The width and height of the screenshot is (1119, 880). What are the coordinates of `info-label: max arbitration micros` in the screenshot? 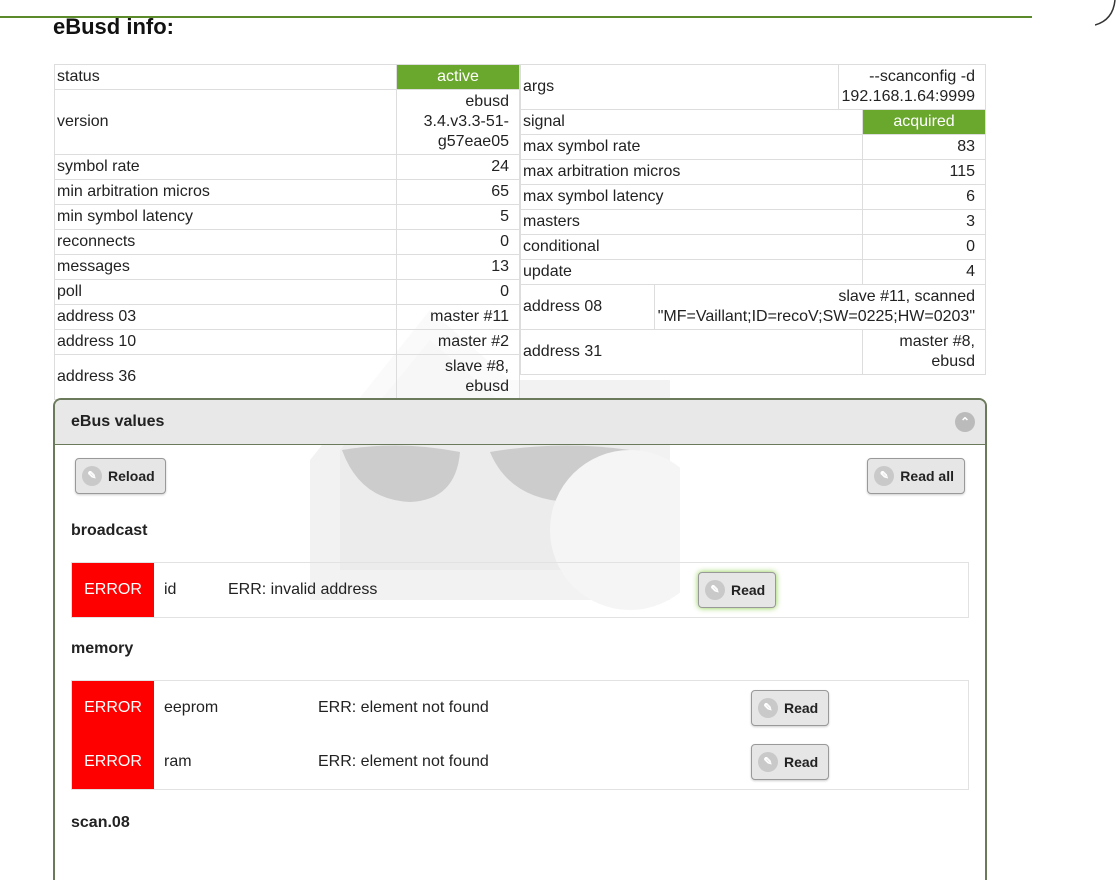 It's located at (692, 172).